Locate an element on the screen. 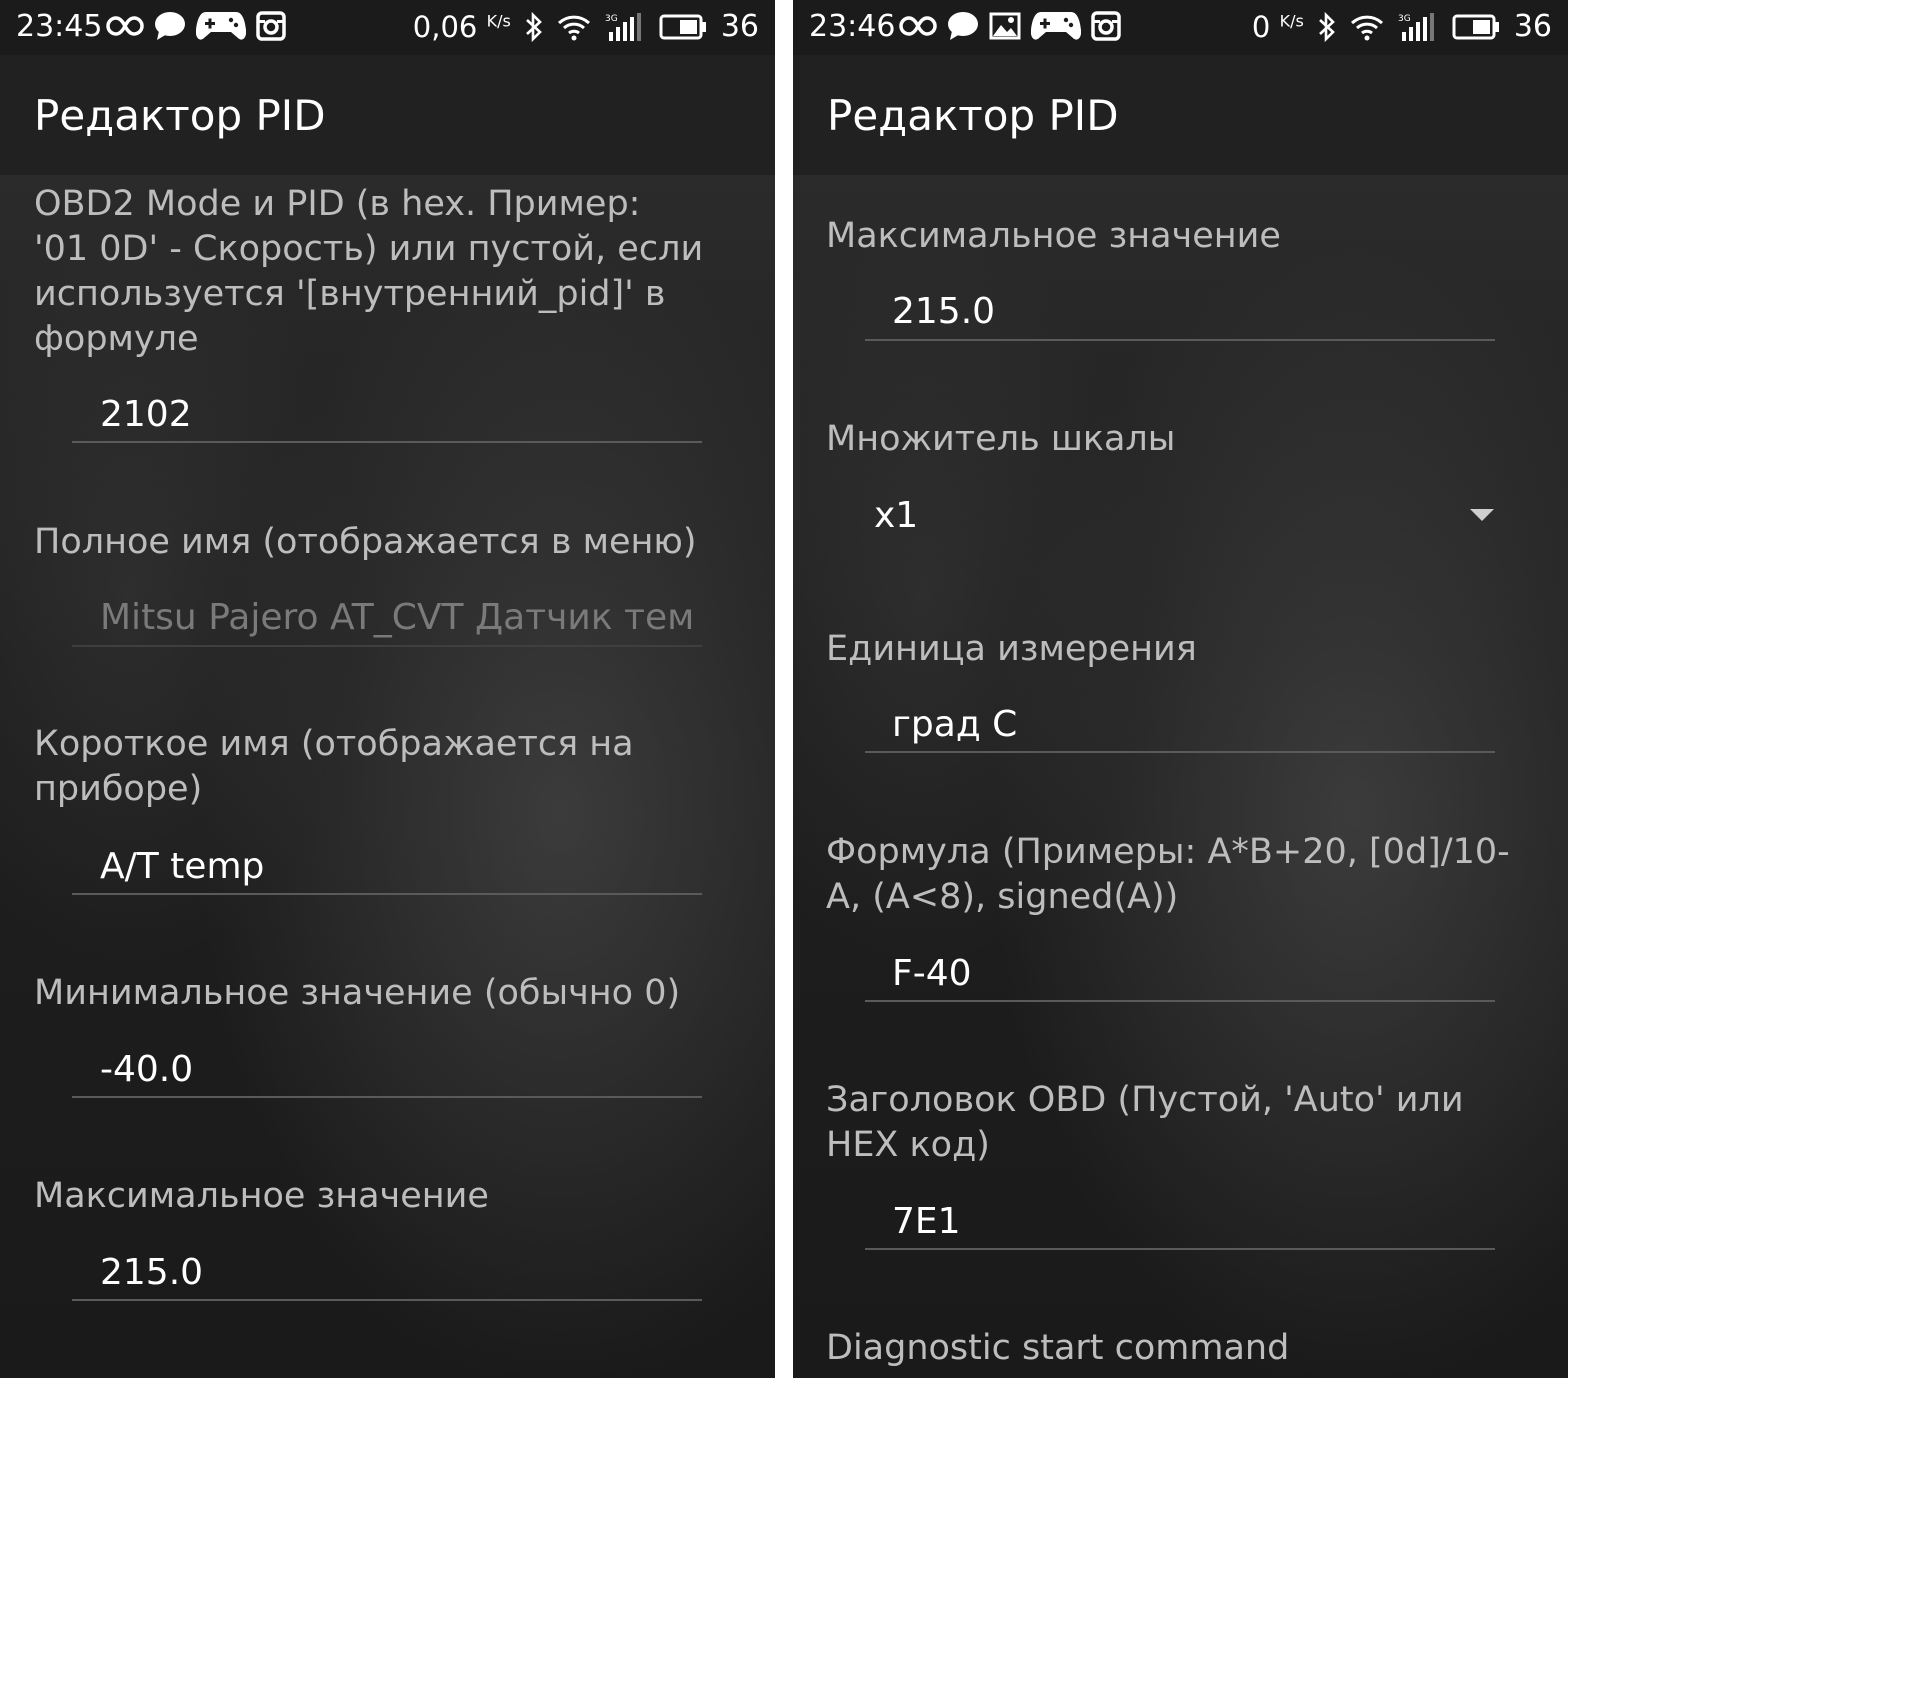 The image size is (1920, 1691). obd-header-input: 7E1 is located at coordinates (926, 1222).